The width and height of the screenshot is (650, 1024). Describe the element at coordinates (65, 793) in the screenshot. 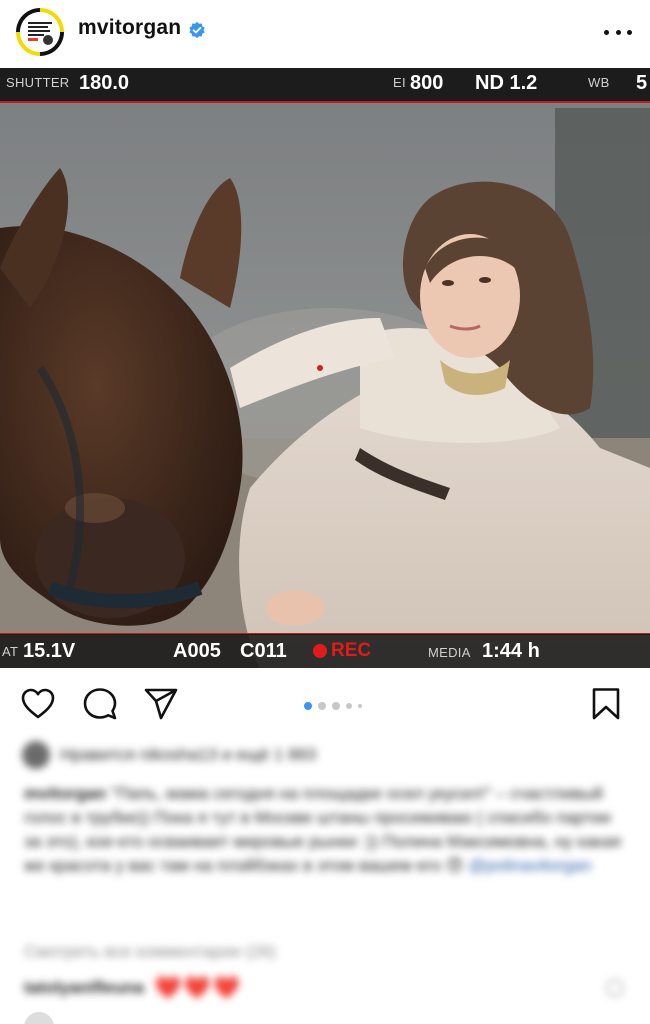

I see `caption-username: mvitorgan` at that location.